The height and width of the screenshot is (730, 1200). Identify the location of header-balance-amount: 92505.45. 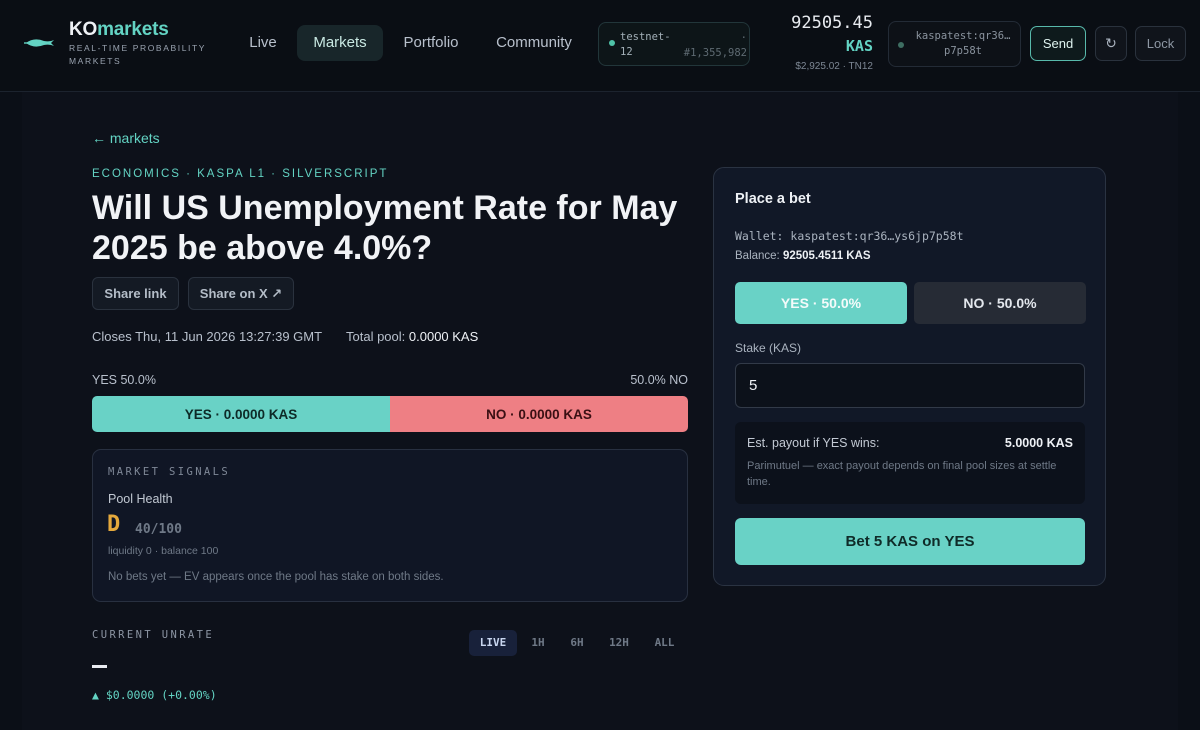
(832, 23).